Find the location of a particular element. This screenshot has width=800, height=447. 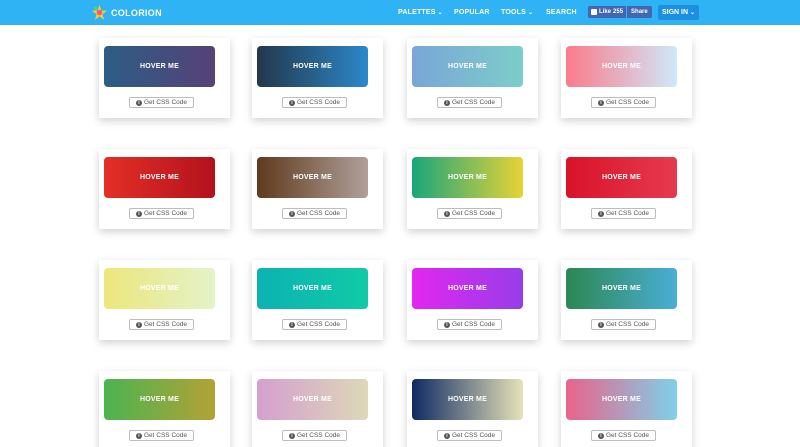

like-label: Like is located at coordinates (605, 12).